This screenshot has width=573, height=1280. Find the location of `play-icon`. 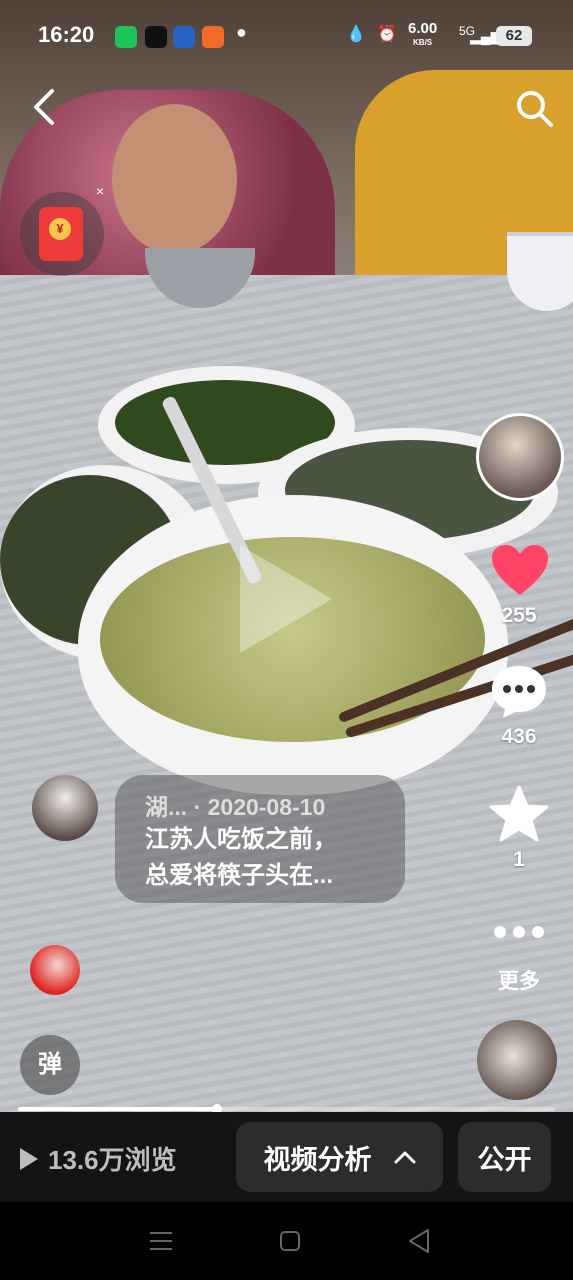

play-icon is located at coordinates (286, 599).